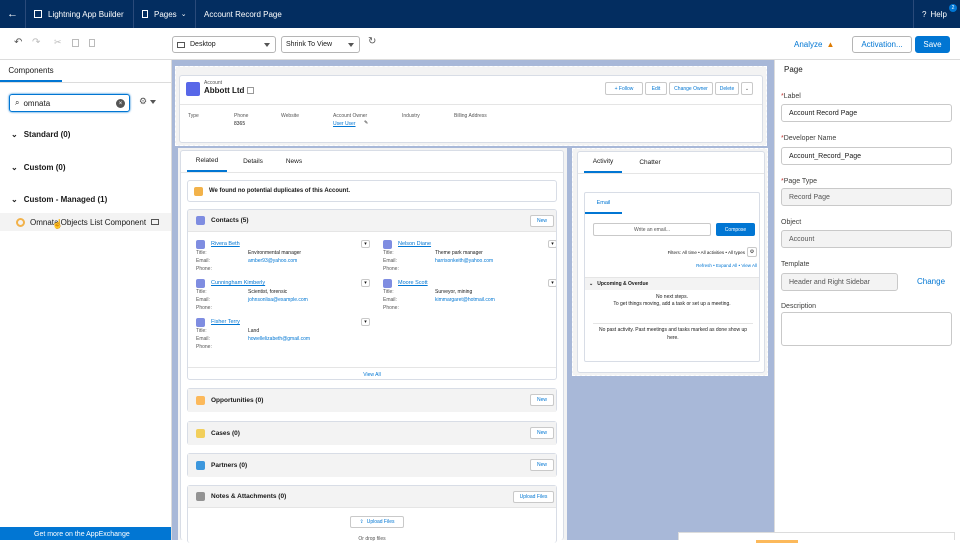 This screenshot has width=960, height=543. What do you see at coordinates (866, 329) in the screenshot?
I see `description-textarea` at bounding box center [866, 329].